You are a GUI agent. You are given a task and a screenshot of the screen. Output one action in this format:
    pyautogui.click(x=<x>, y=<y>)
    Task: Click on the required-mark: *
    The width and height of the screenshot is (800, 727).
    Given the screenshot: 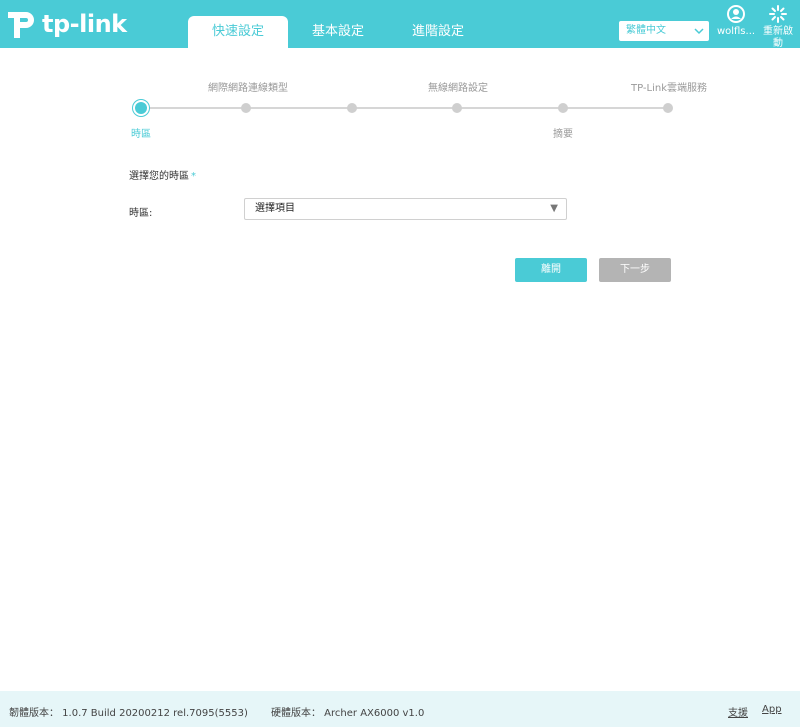 What is the action you would take?
    pyautogui.click(x=193, y=176)
    